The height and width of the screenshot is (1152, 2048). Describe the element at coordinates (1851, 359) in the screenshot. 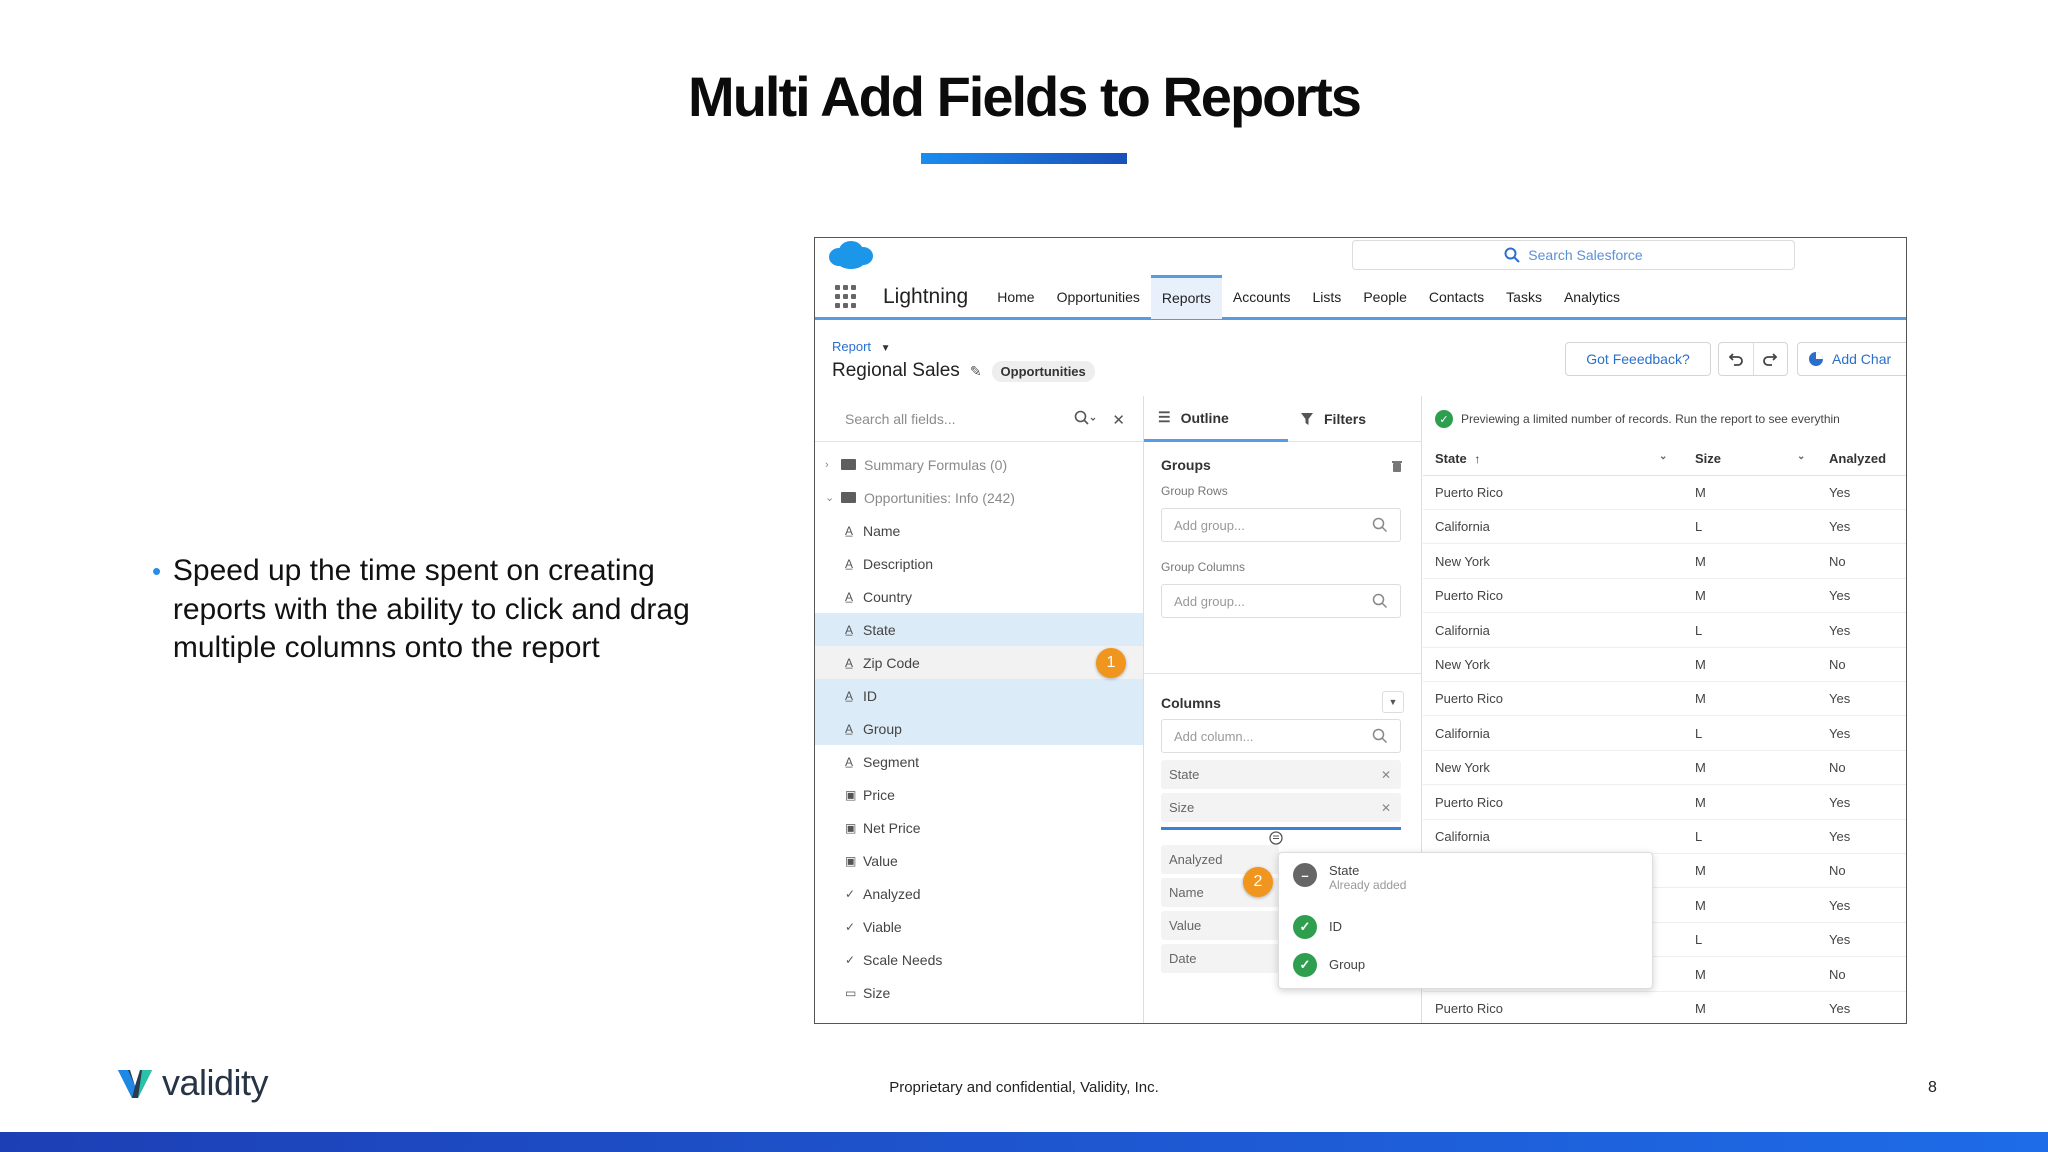

I see `add-chart-button: Add Char` at that location.